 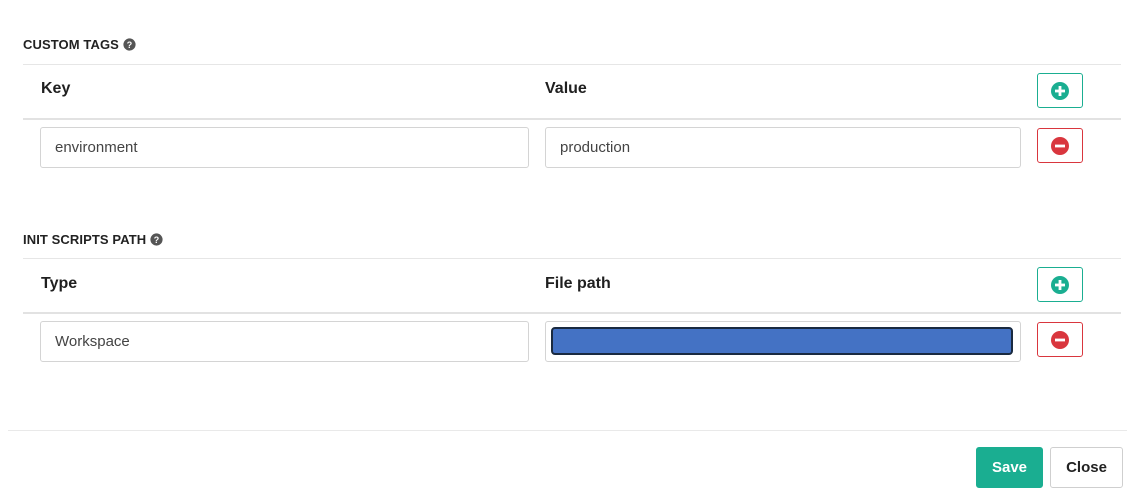 What do you see at coordinates (284, 147) in the screenshot?
I see `custom-tag-key-input` at bounding box center [284, 147].